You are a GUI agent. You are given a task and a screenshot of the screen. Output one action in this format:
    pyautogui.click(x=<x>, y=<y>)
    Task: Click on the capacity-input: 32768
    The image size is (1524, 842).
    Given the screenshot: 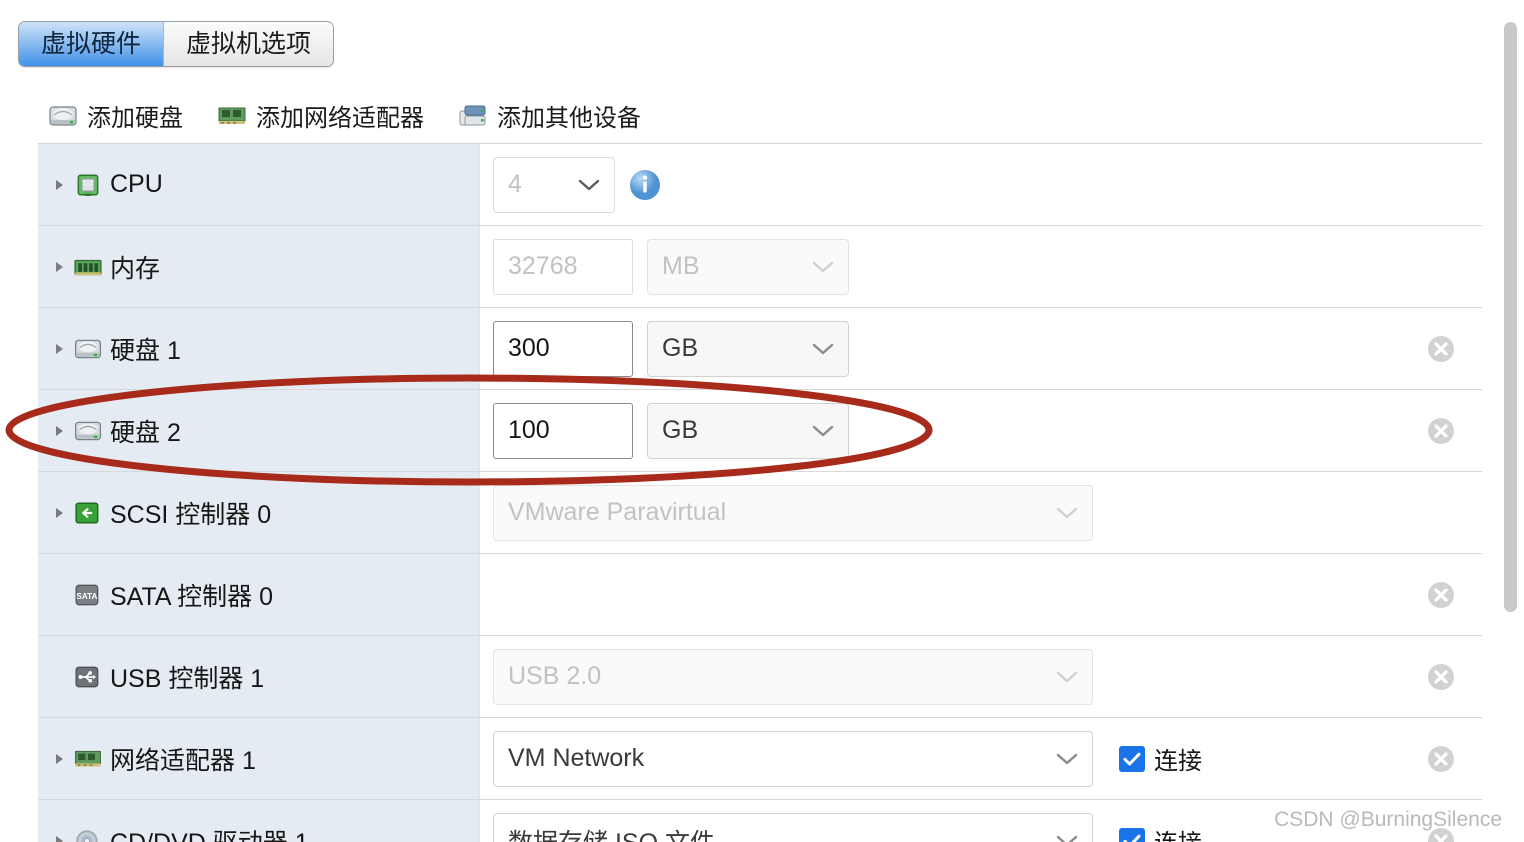 What is the action you would take?
    pyautogui.click(x=563, y=266)
    